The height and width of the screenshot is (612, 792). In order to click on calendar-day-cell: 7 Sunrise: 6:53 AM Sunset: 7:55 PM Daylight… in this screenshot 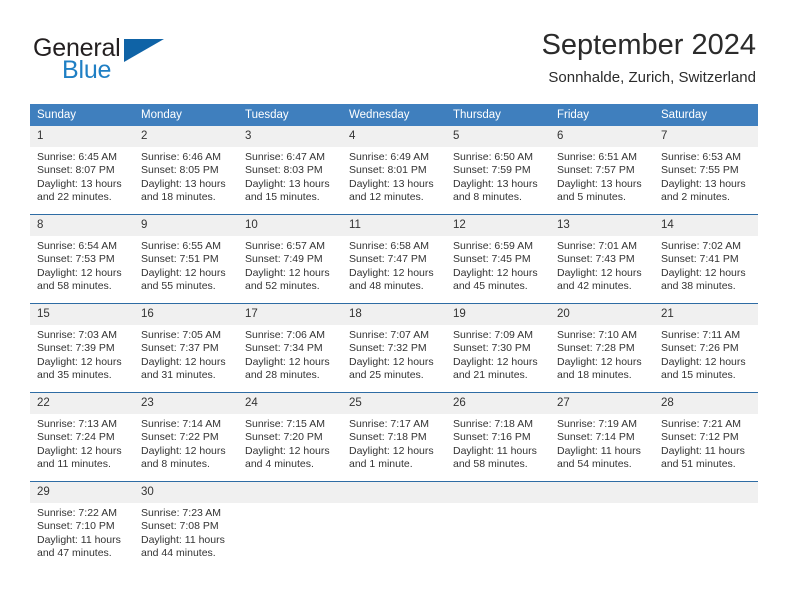, I will do `click(706, 170)`.